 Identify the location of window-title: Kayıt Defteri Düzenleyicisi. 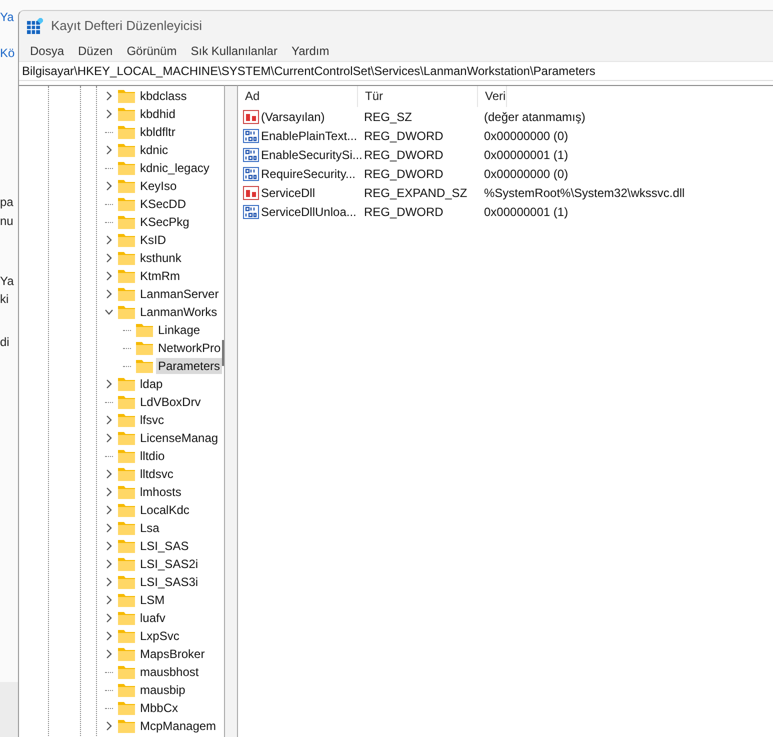
(126, 25).